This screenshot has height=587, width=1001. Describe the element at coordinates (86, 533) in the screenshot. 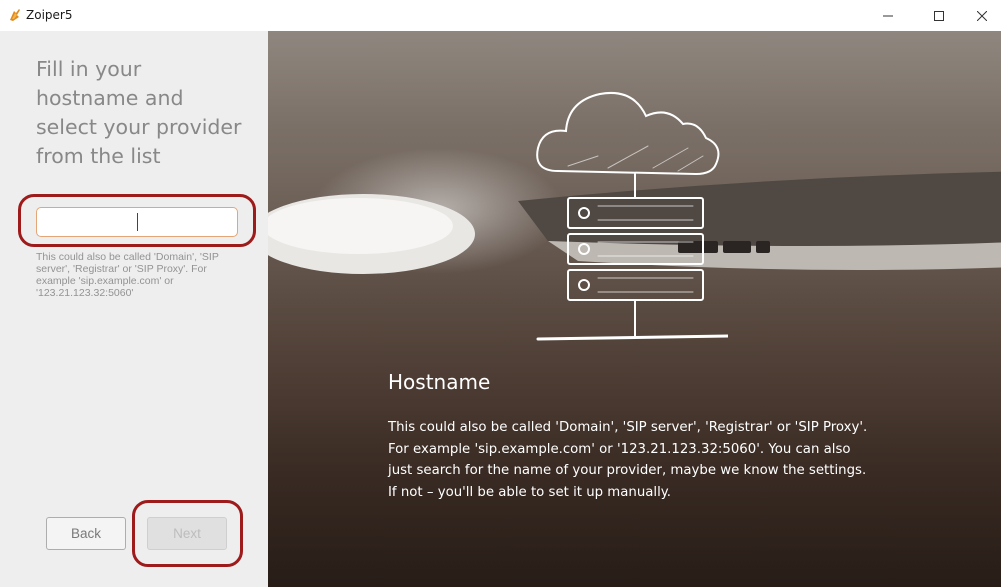

I see `back-button: Back` at that location.